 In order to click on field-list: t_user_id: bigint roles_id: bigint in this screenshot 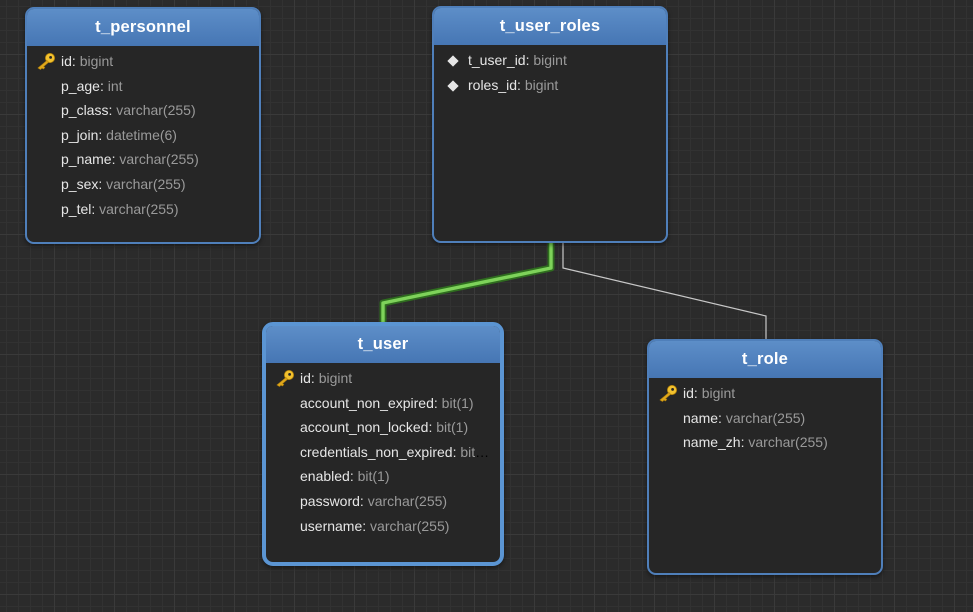, I will do `click(550, 71)`.